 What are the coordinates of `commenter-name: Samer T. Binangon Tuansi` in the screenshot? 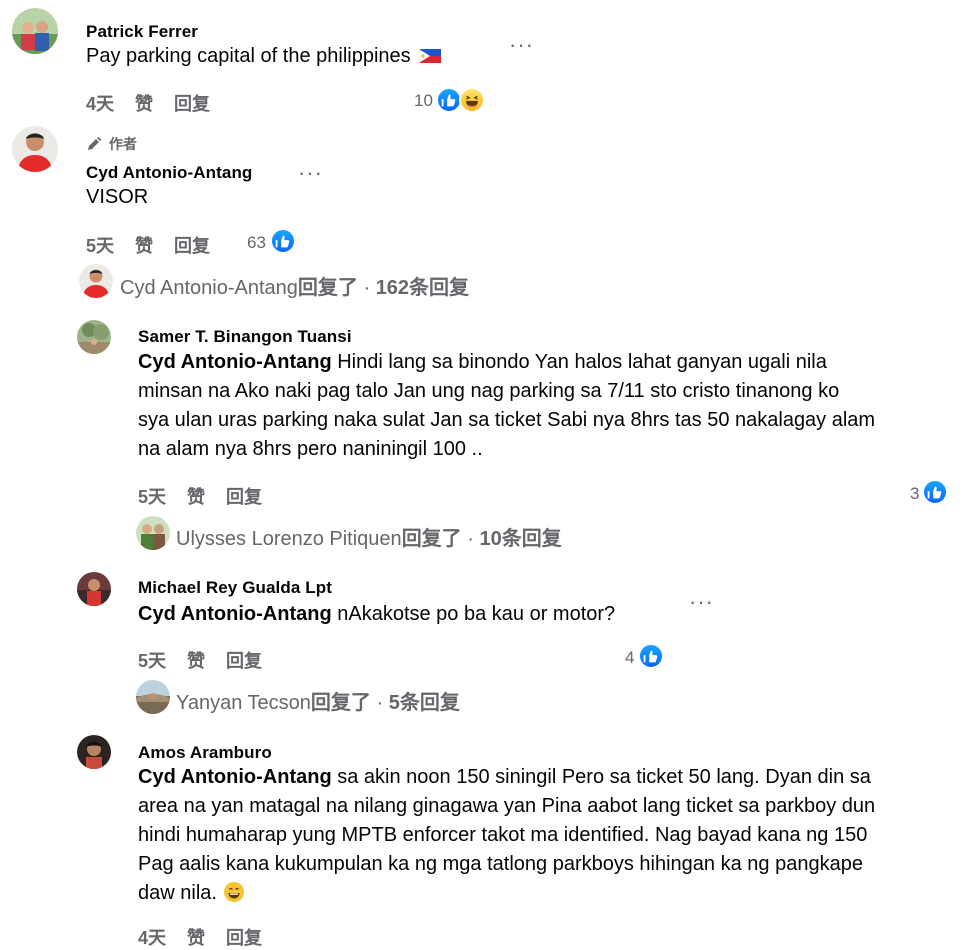 It's located at (245, 337).